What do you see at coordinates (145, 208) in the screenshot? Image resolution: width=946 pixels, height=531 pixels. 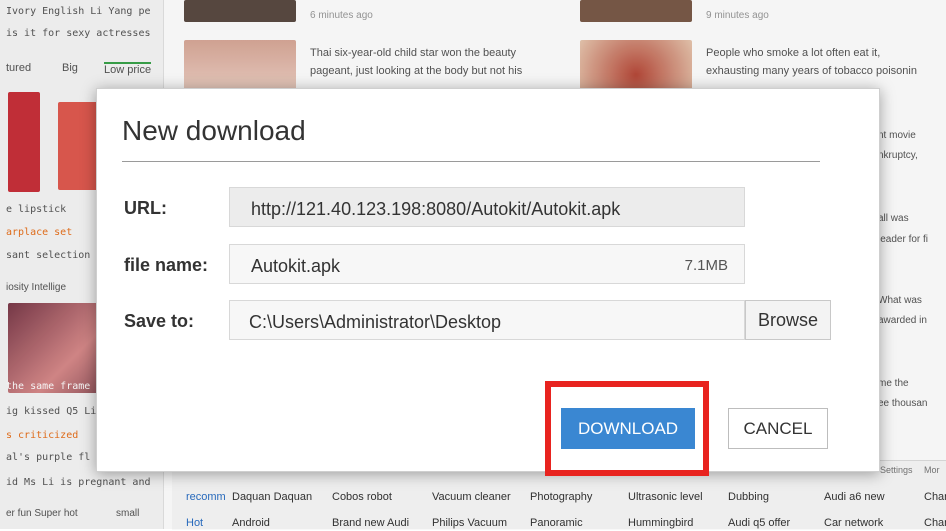 I see `url-label: URL:` at bounding box center [145, 208].